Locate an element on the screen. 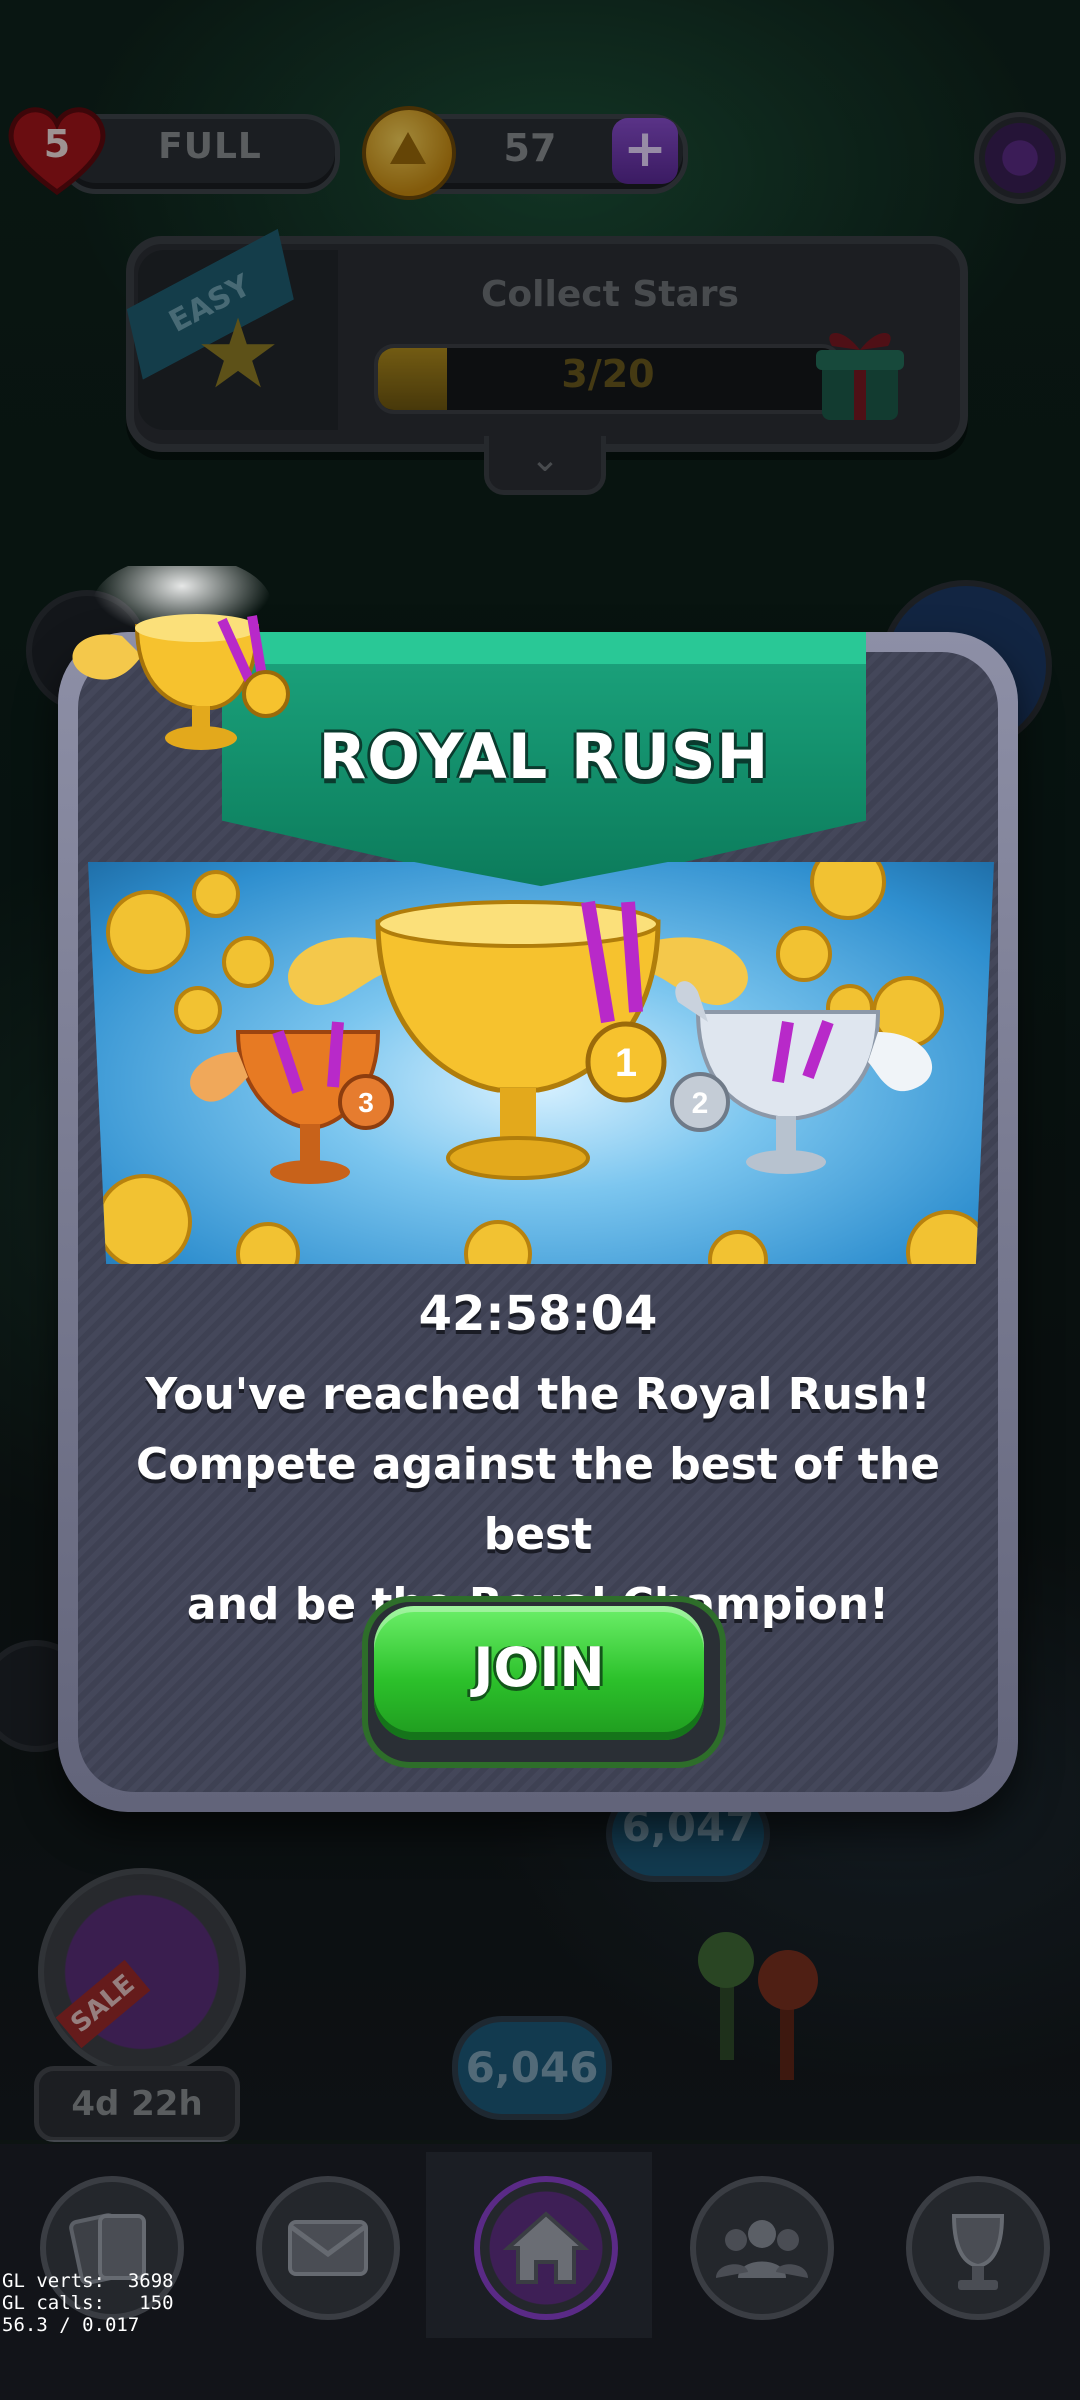 The width and height of the screenshot is (1080, 2400). trophies-illustration: 3 1 2 is located at coordinates (543, 1063).